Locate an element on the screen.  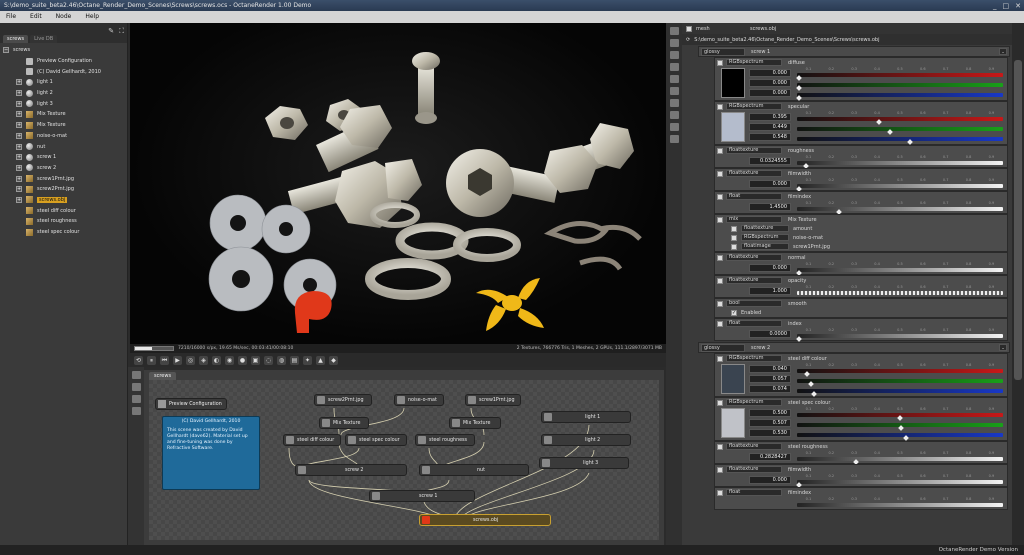
value-field: 0.040 is located at coordinates (770, 369).